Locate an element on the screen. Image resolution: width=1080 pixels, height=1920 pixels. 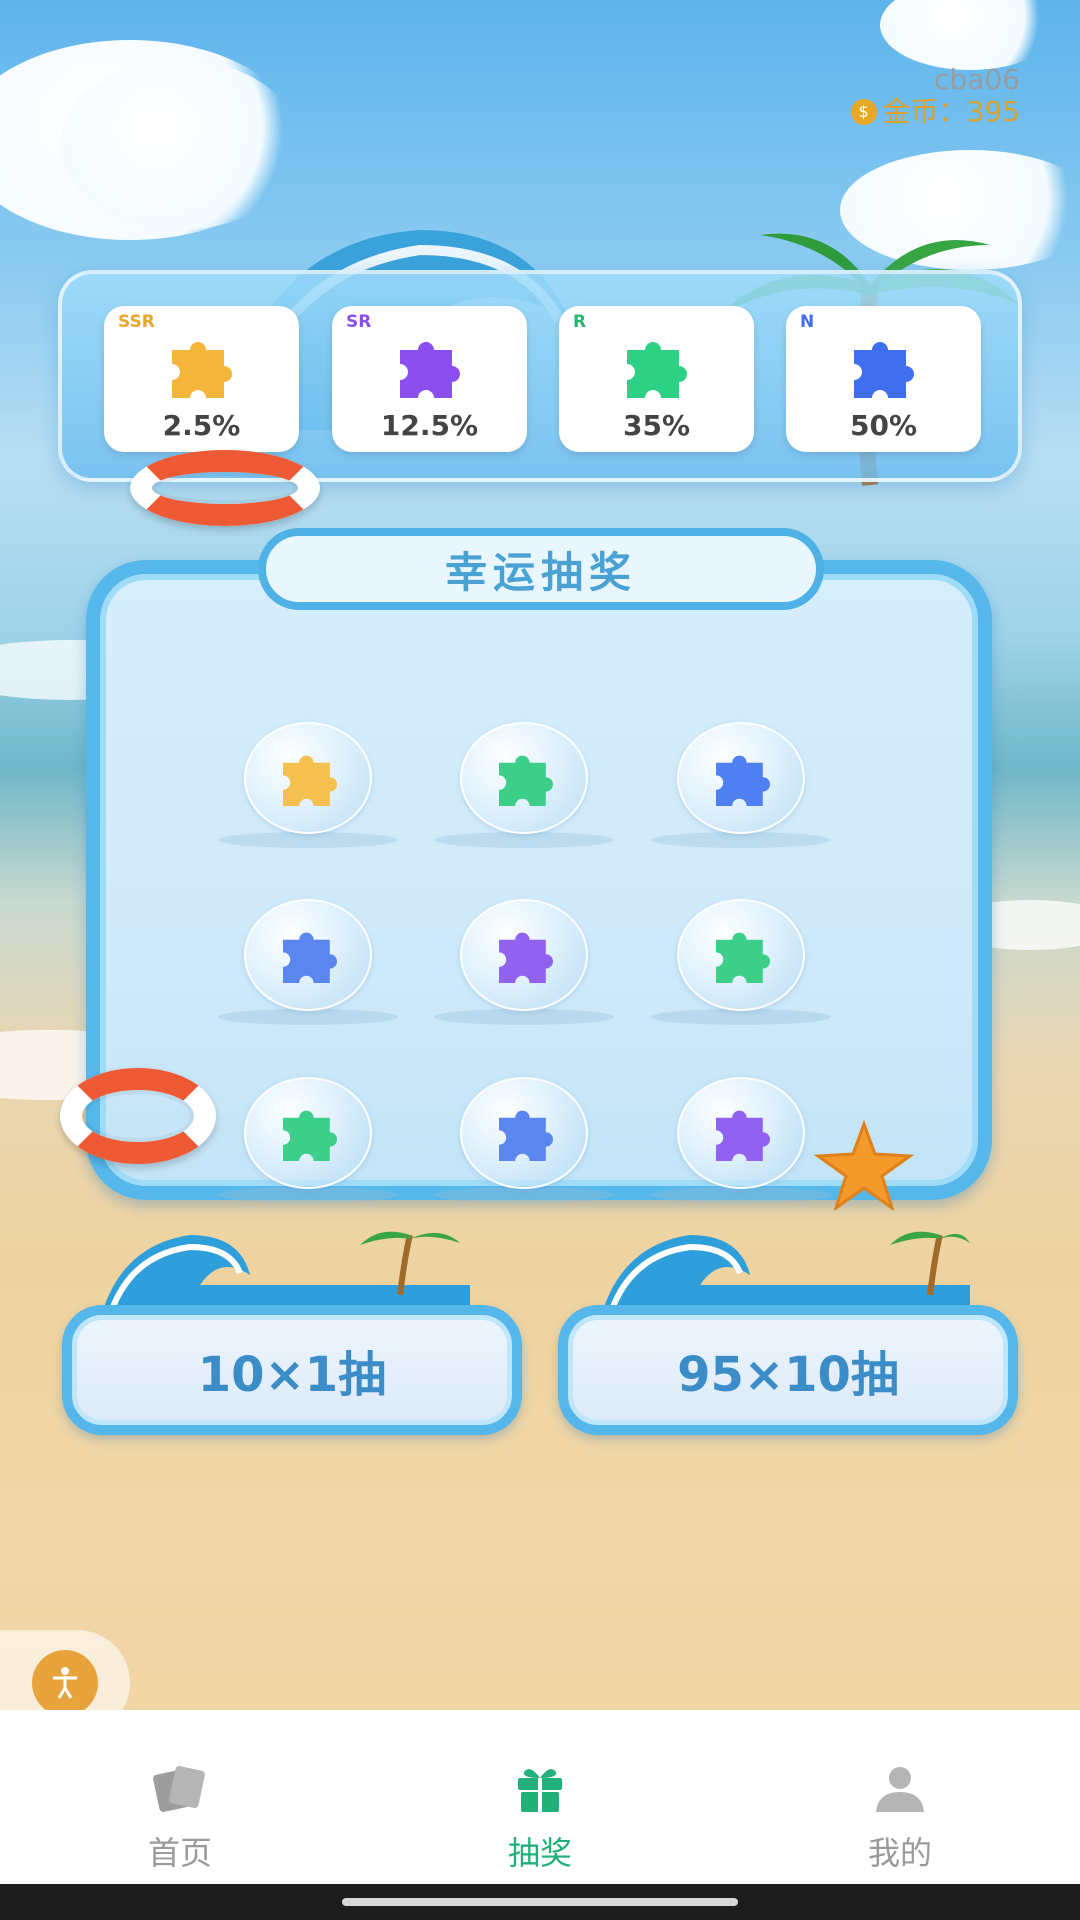
accessibility-icon is located at coordinates (65, 1683).